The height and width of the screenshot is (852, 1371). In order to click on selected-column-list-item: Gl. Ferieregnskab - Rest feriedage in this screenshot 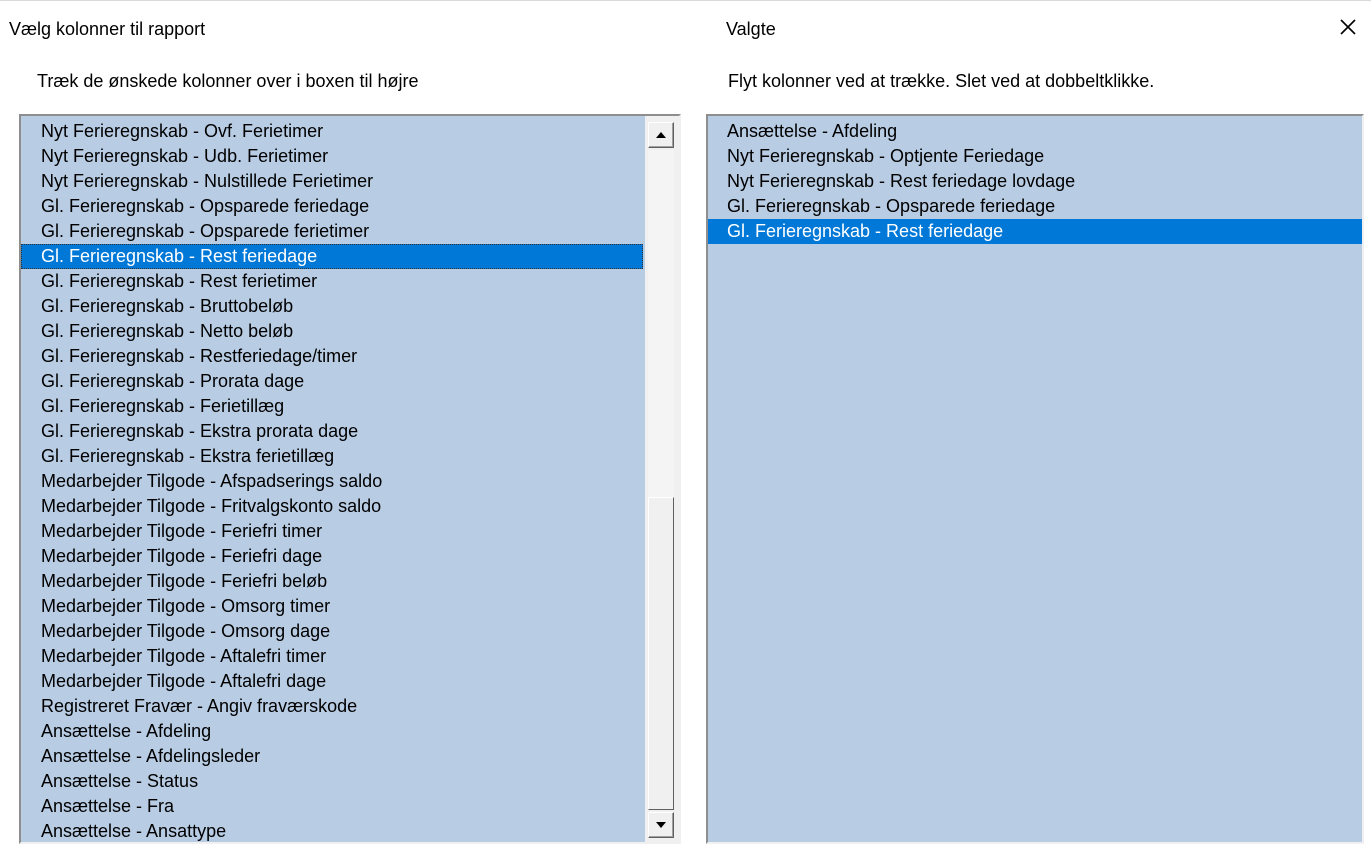, I will do `click(1035, 231)`.